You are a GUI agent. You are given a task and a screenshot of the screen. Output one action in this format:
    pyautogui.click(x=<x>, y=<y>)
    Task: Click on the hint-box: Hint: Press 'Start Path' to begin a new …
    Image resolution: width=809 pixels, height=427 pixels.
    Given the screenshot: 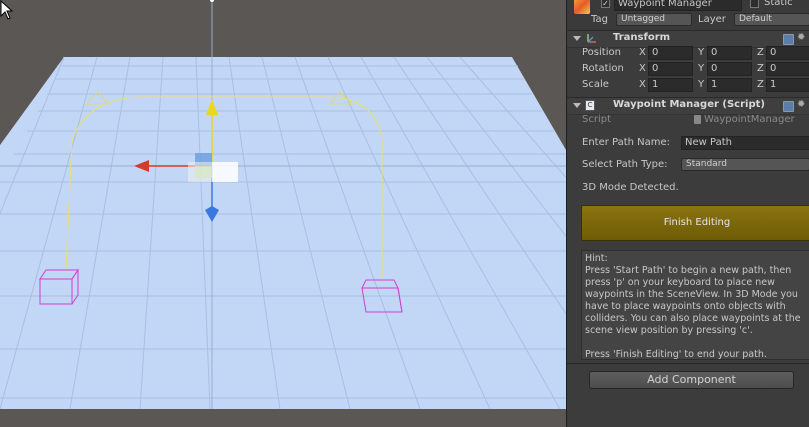 What is the action you would take?
    pyautogui.click(x=695, y=305)
    